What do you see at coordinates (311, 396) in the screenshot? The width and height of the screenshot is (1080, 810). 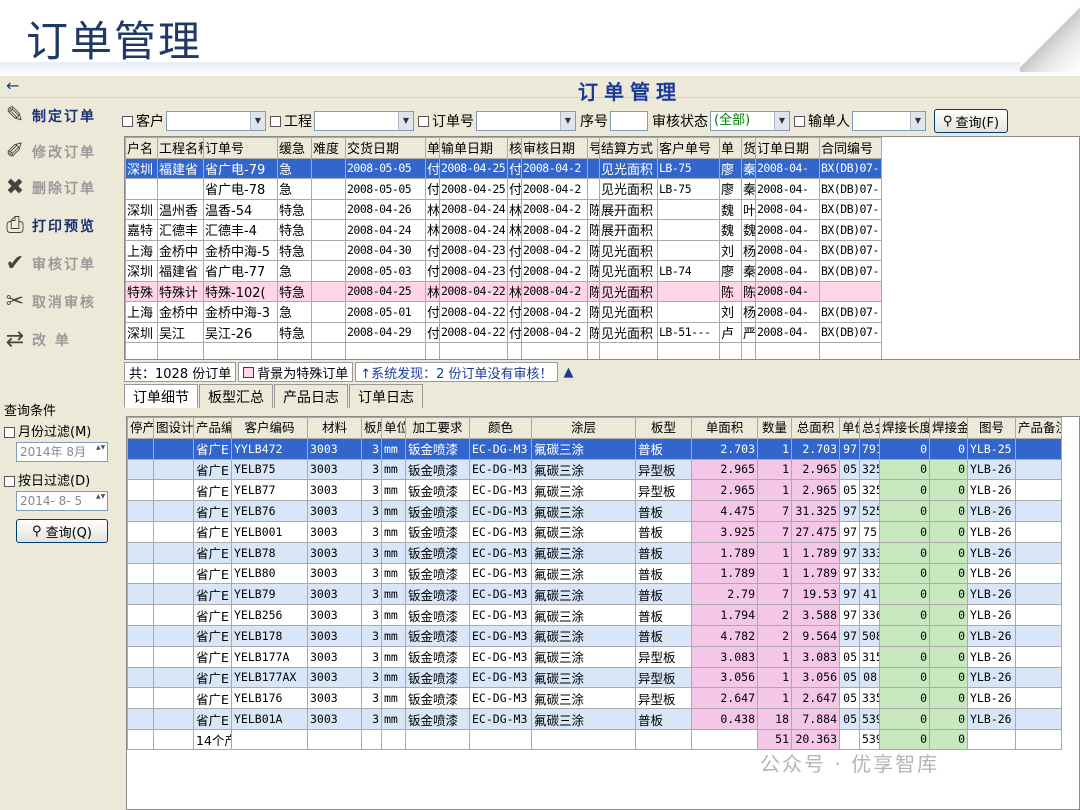 I see `tab-2: 产品日志` at bounding box center [311, 396].